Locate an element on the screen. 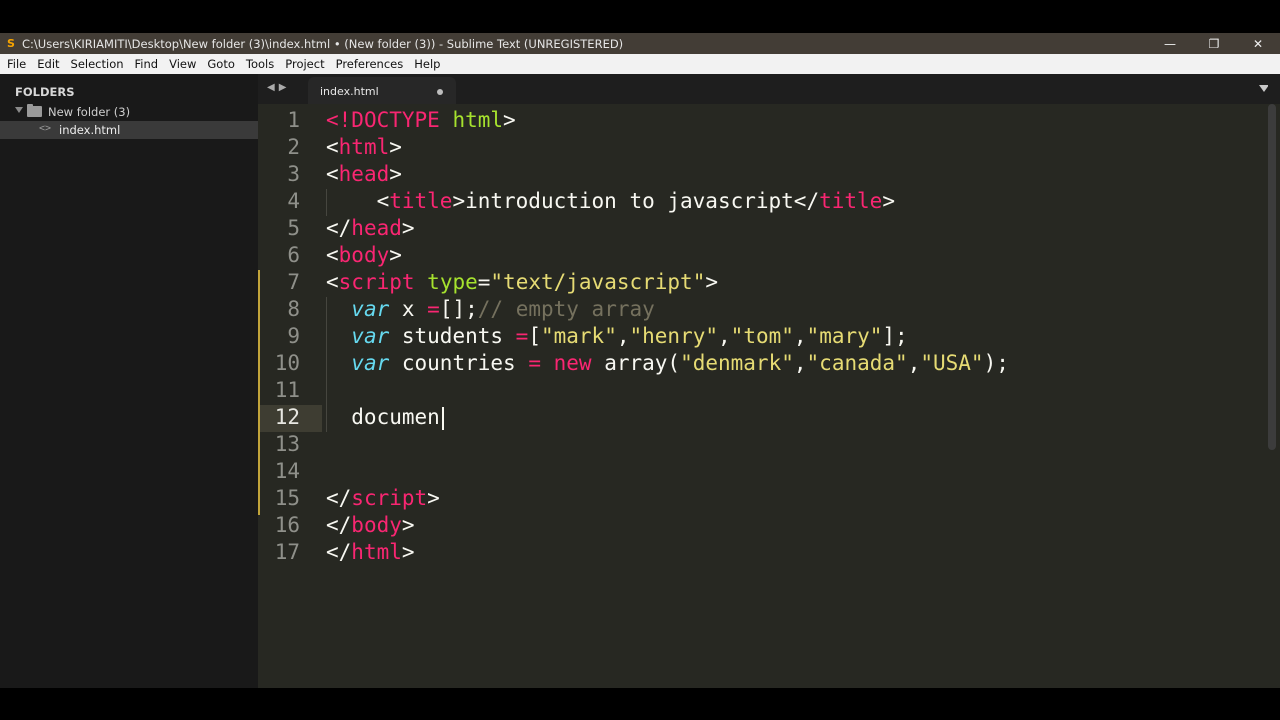 The image size is (1280, 720). folders-header: FOLDERS is located at coordinates (45, 92).